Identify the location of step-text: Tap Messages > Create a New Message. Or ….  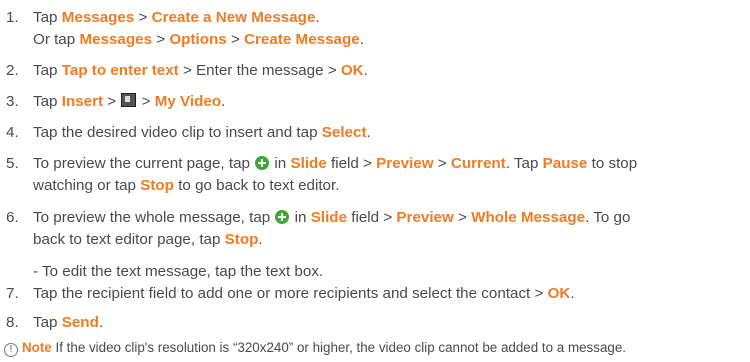
(385, 29).